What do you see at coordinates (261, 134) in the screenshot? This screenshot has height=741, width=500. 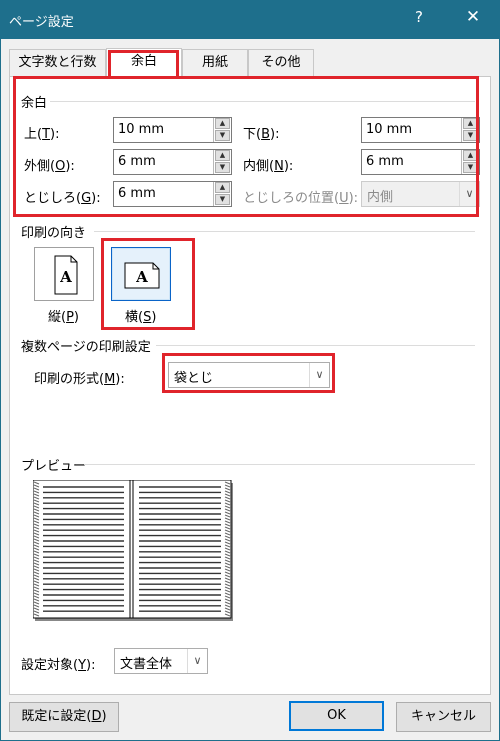 I see `bottom-margin-label: 下(B):` at bounding box center [261, 134].